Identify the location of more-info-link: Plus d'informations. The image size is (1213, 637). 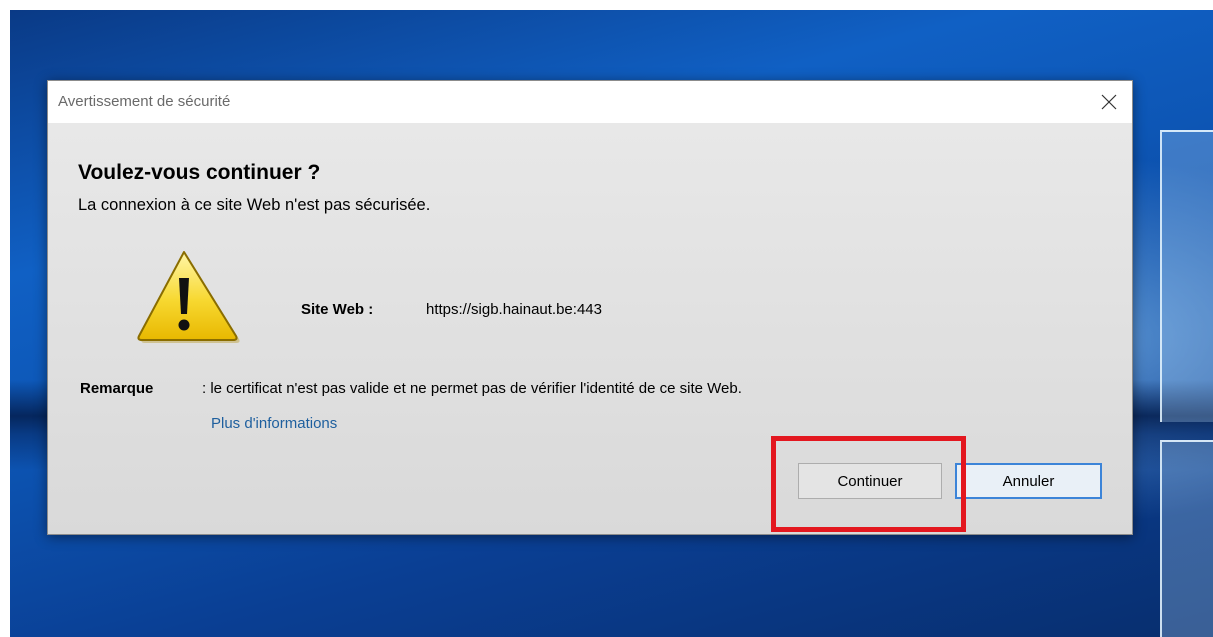
(274, 423).